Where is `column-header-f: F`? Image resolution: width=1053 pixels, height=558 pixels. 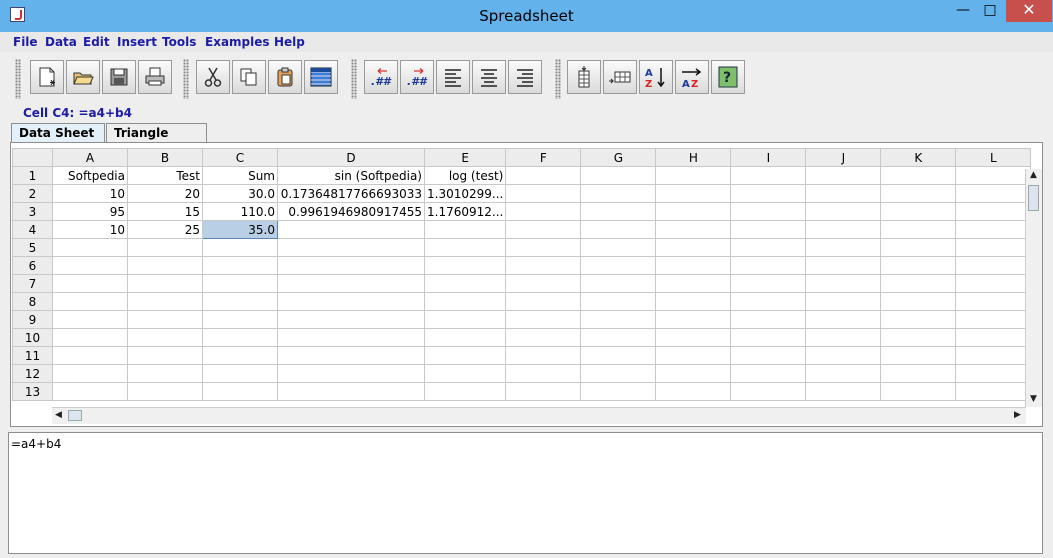
column-header-f: F is located at coordinates (543, 157).